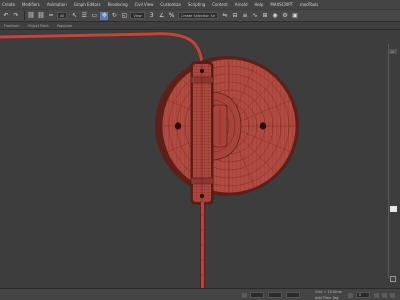 This screenshot has width=400, height=300. What do you see at coordinates (31, 4) in the screenshot?
I see `menu-modifiers: Modifiers` at bounding box center [31, 4].